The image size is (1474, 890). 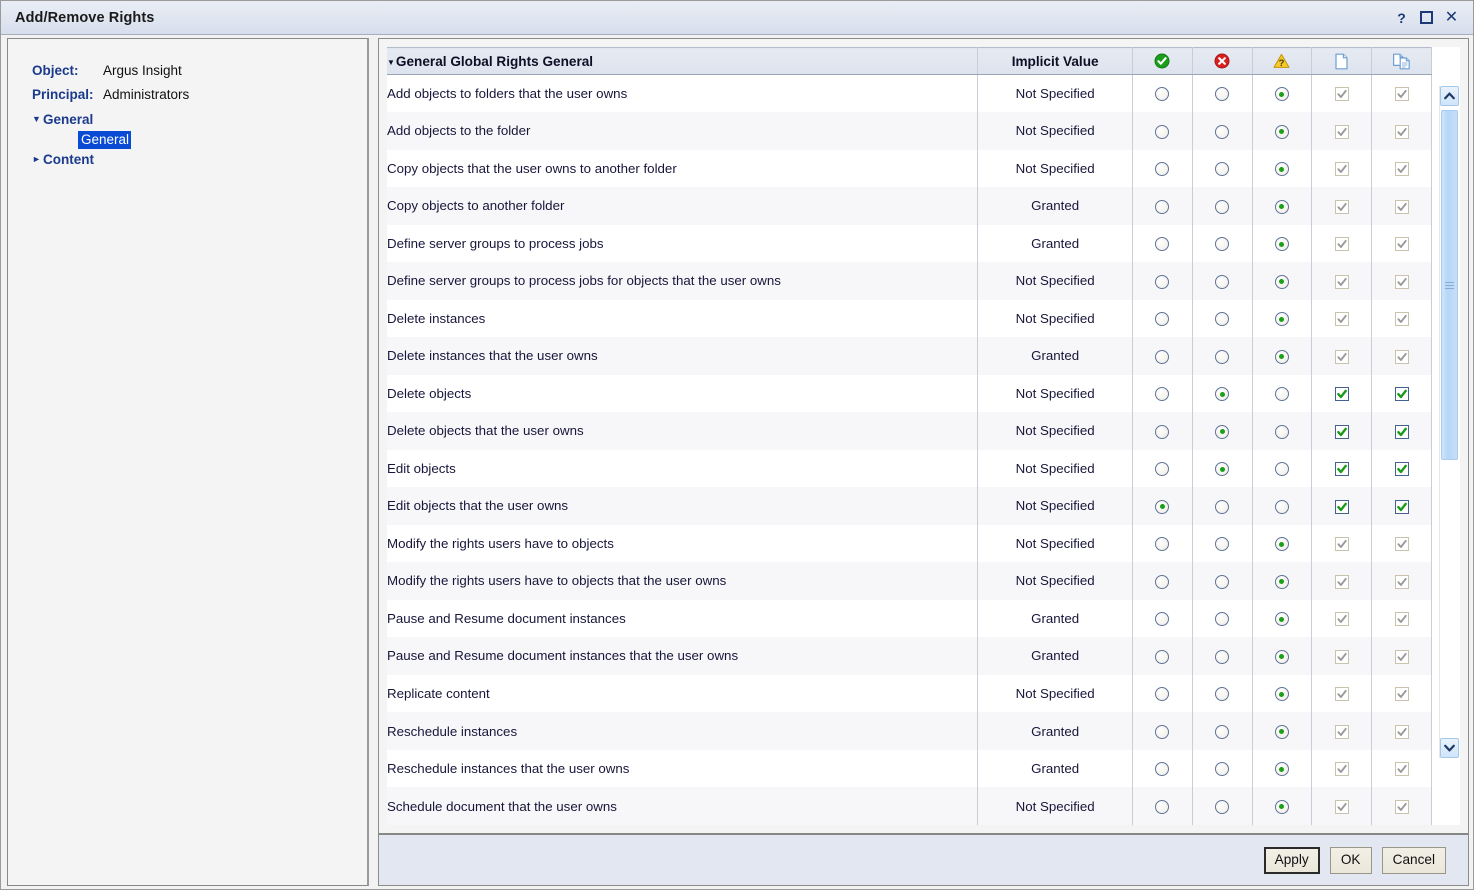 What do you see at coordinates (1291, 860) in the screenshot?
I see `apply-button: Apply` at bounding box center [1291, 860].